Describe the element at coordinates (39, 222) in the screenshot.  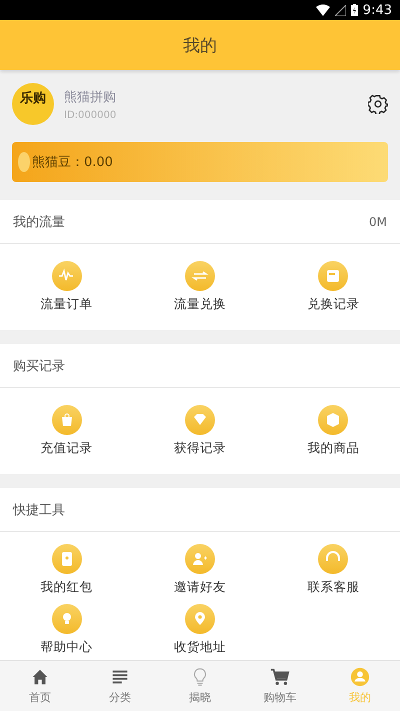
I see `section-title: 我的流量` at that location.